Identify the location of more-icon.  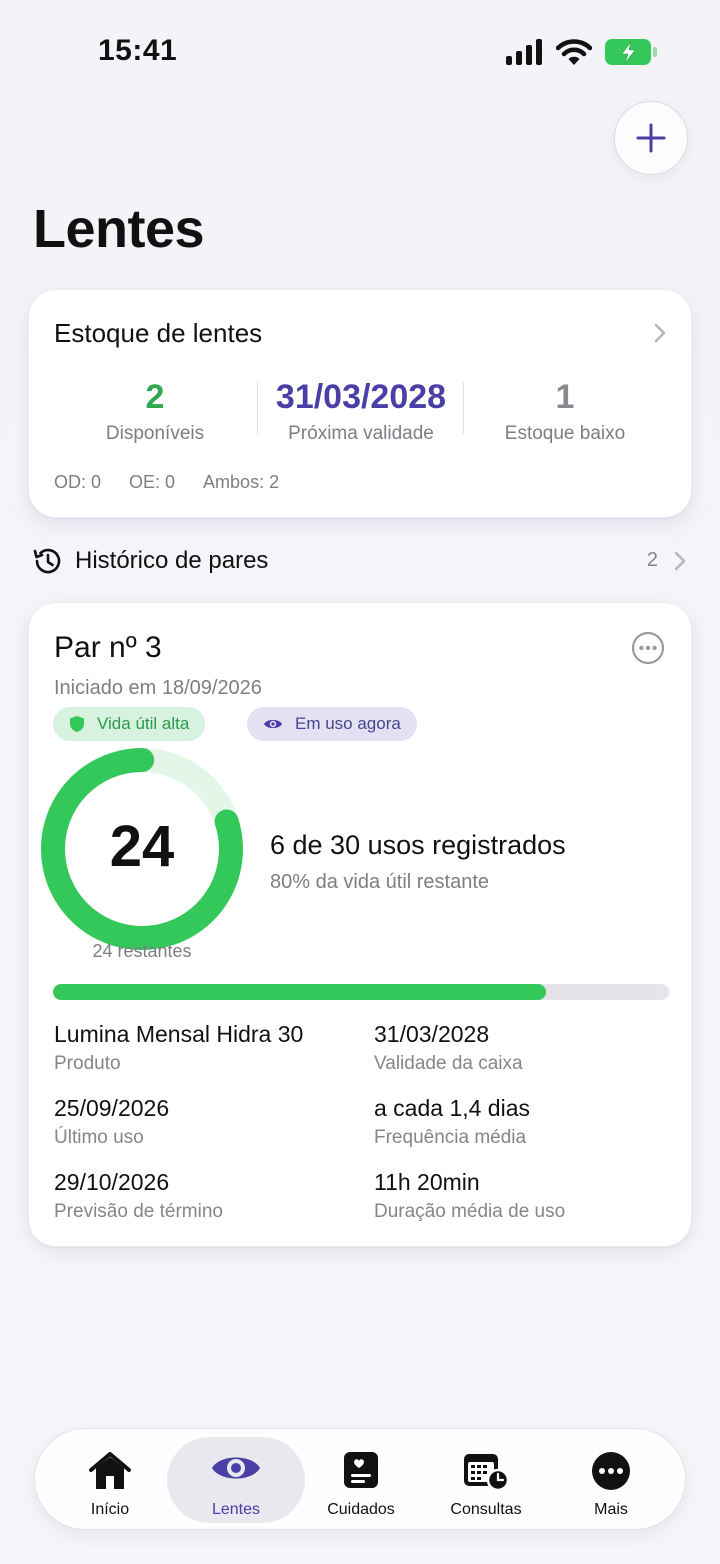
(611, 1471).